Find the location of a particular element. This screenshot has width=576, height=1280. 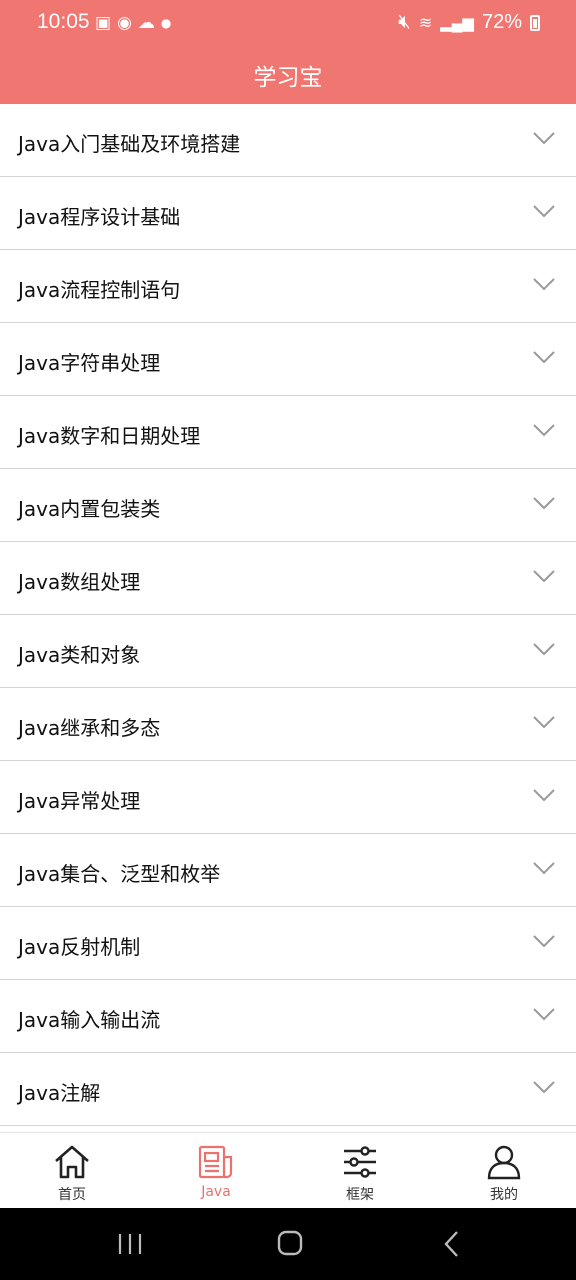

topic-label: Java类和对象 is located at coordinates (79, 655).